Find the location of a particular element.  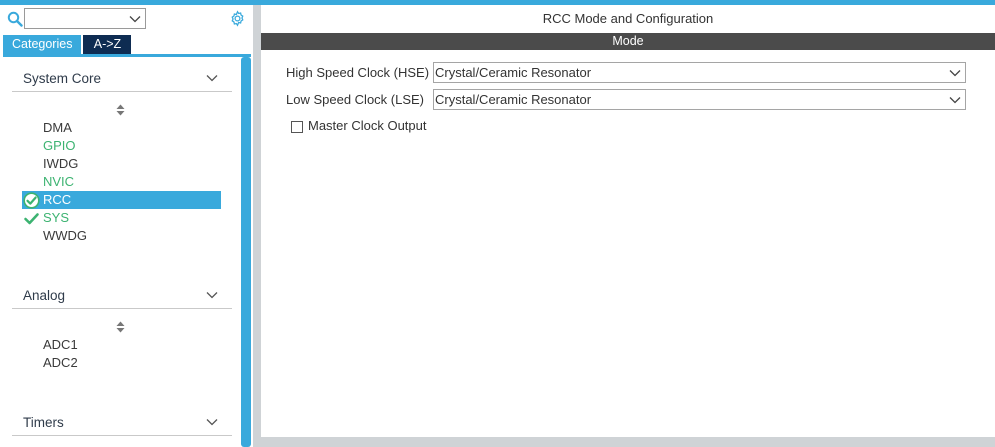

scrollbar is located at coordinates (246, 252).